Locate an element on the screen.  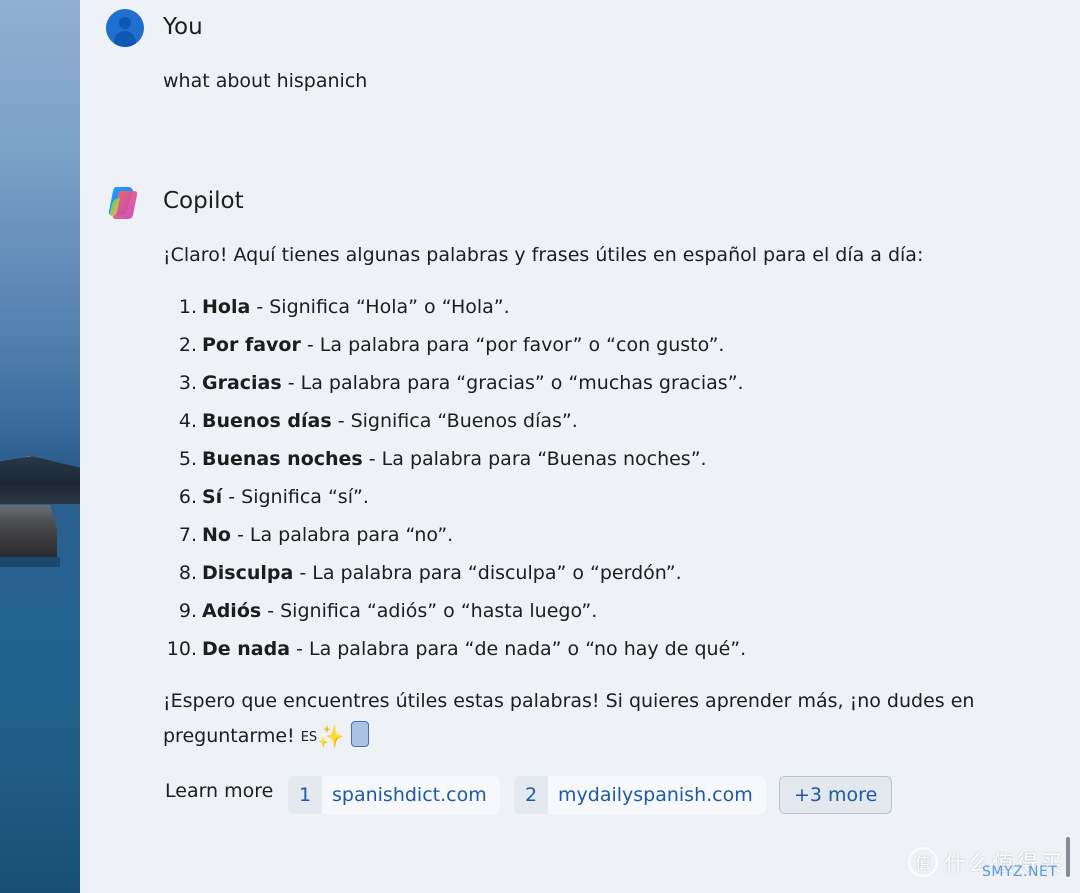
list-item-number: 2. is located at coordinates (187, 345).